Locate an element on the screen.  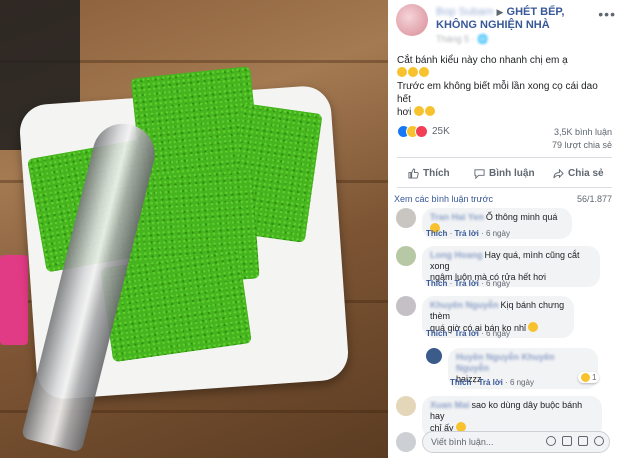
thumbs-up-icon is located at coordinates (413, 173).